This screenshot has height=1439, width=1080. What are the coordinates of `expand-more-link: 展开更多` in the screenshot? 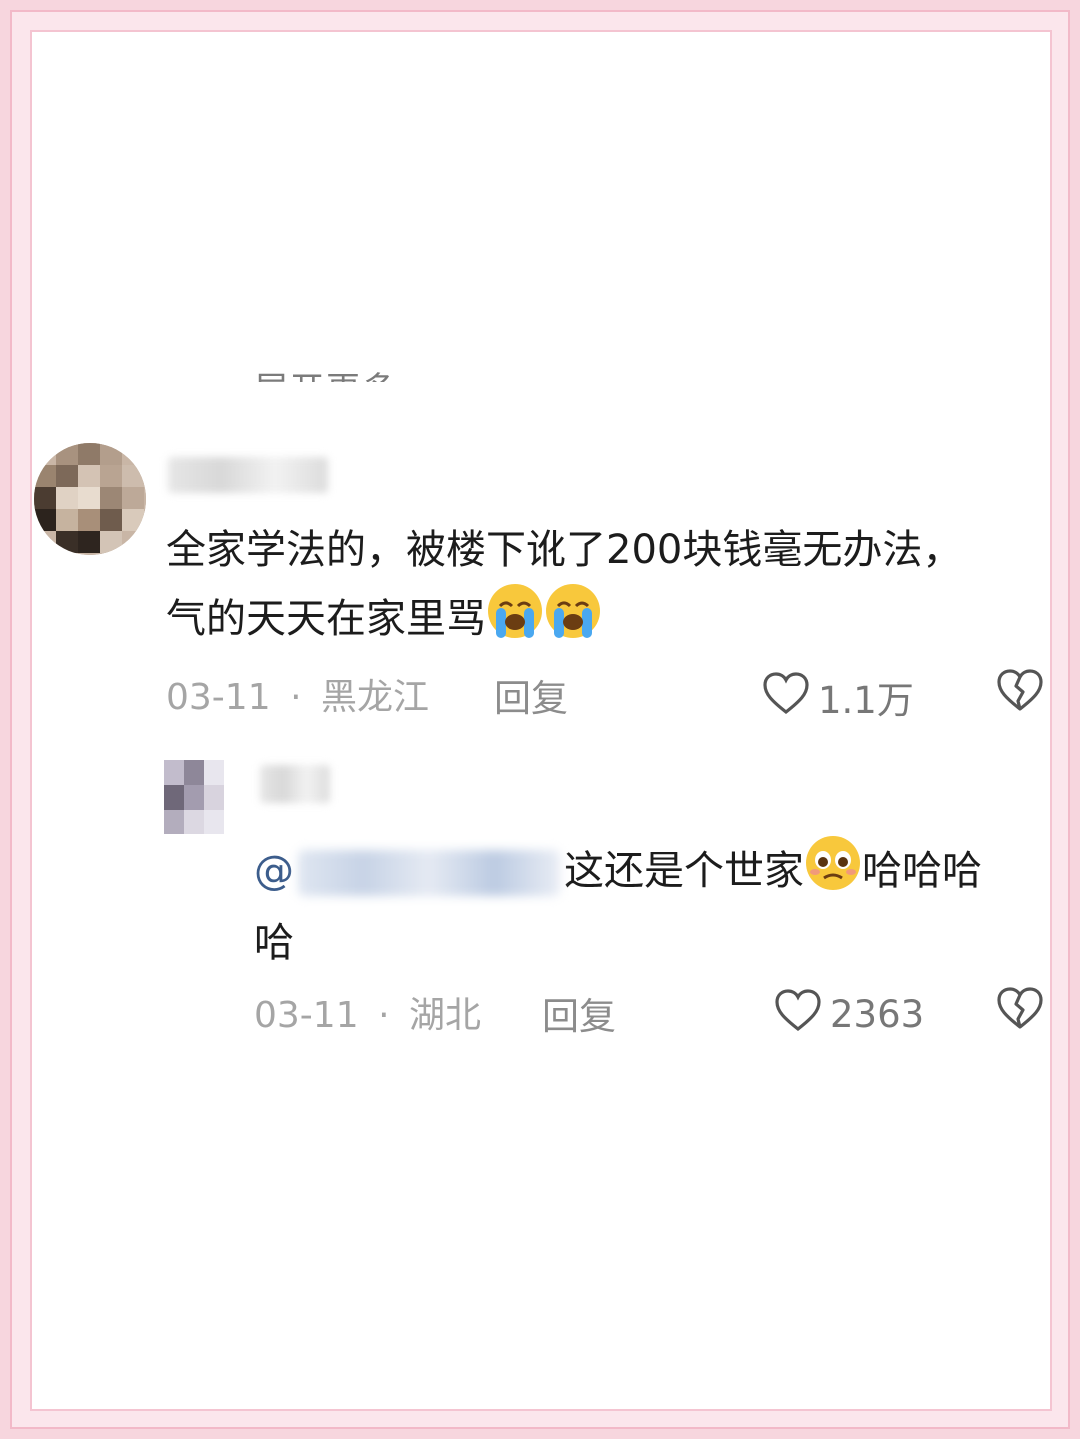 It's located at (326, 371).